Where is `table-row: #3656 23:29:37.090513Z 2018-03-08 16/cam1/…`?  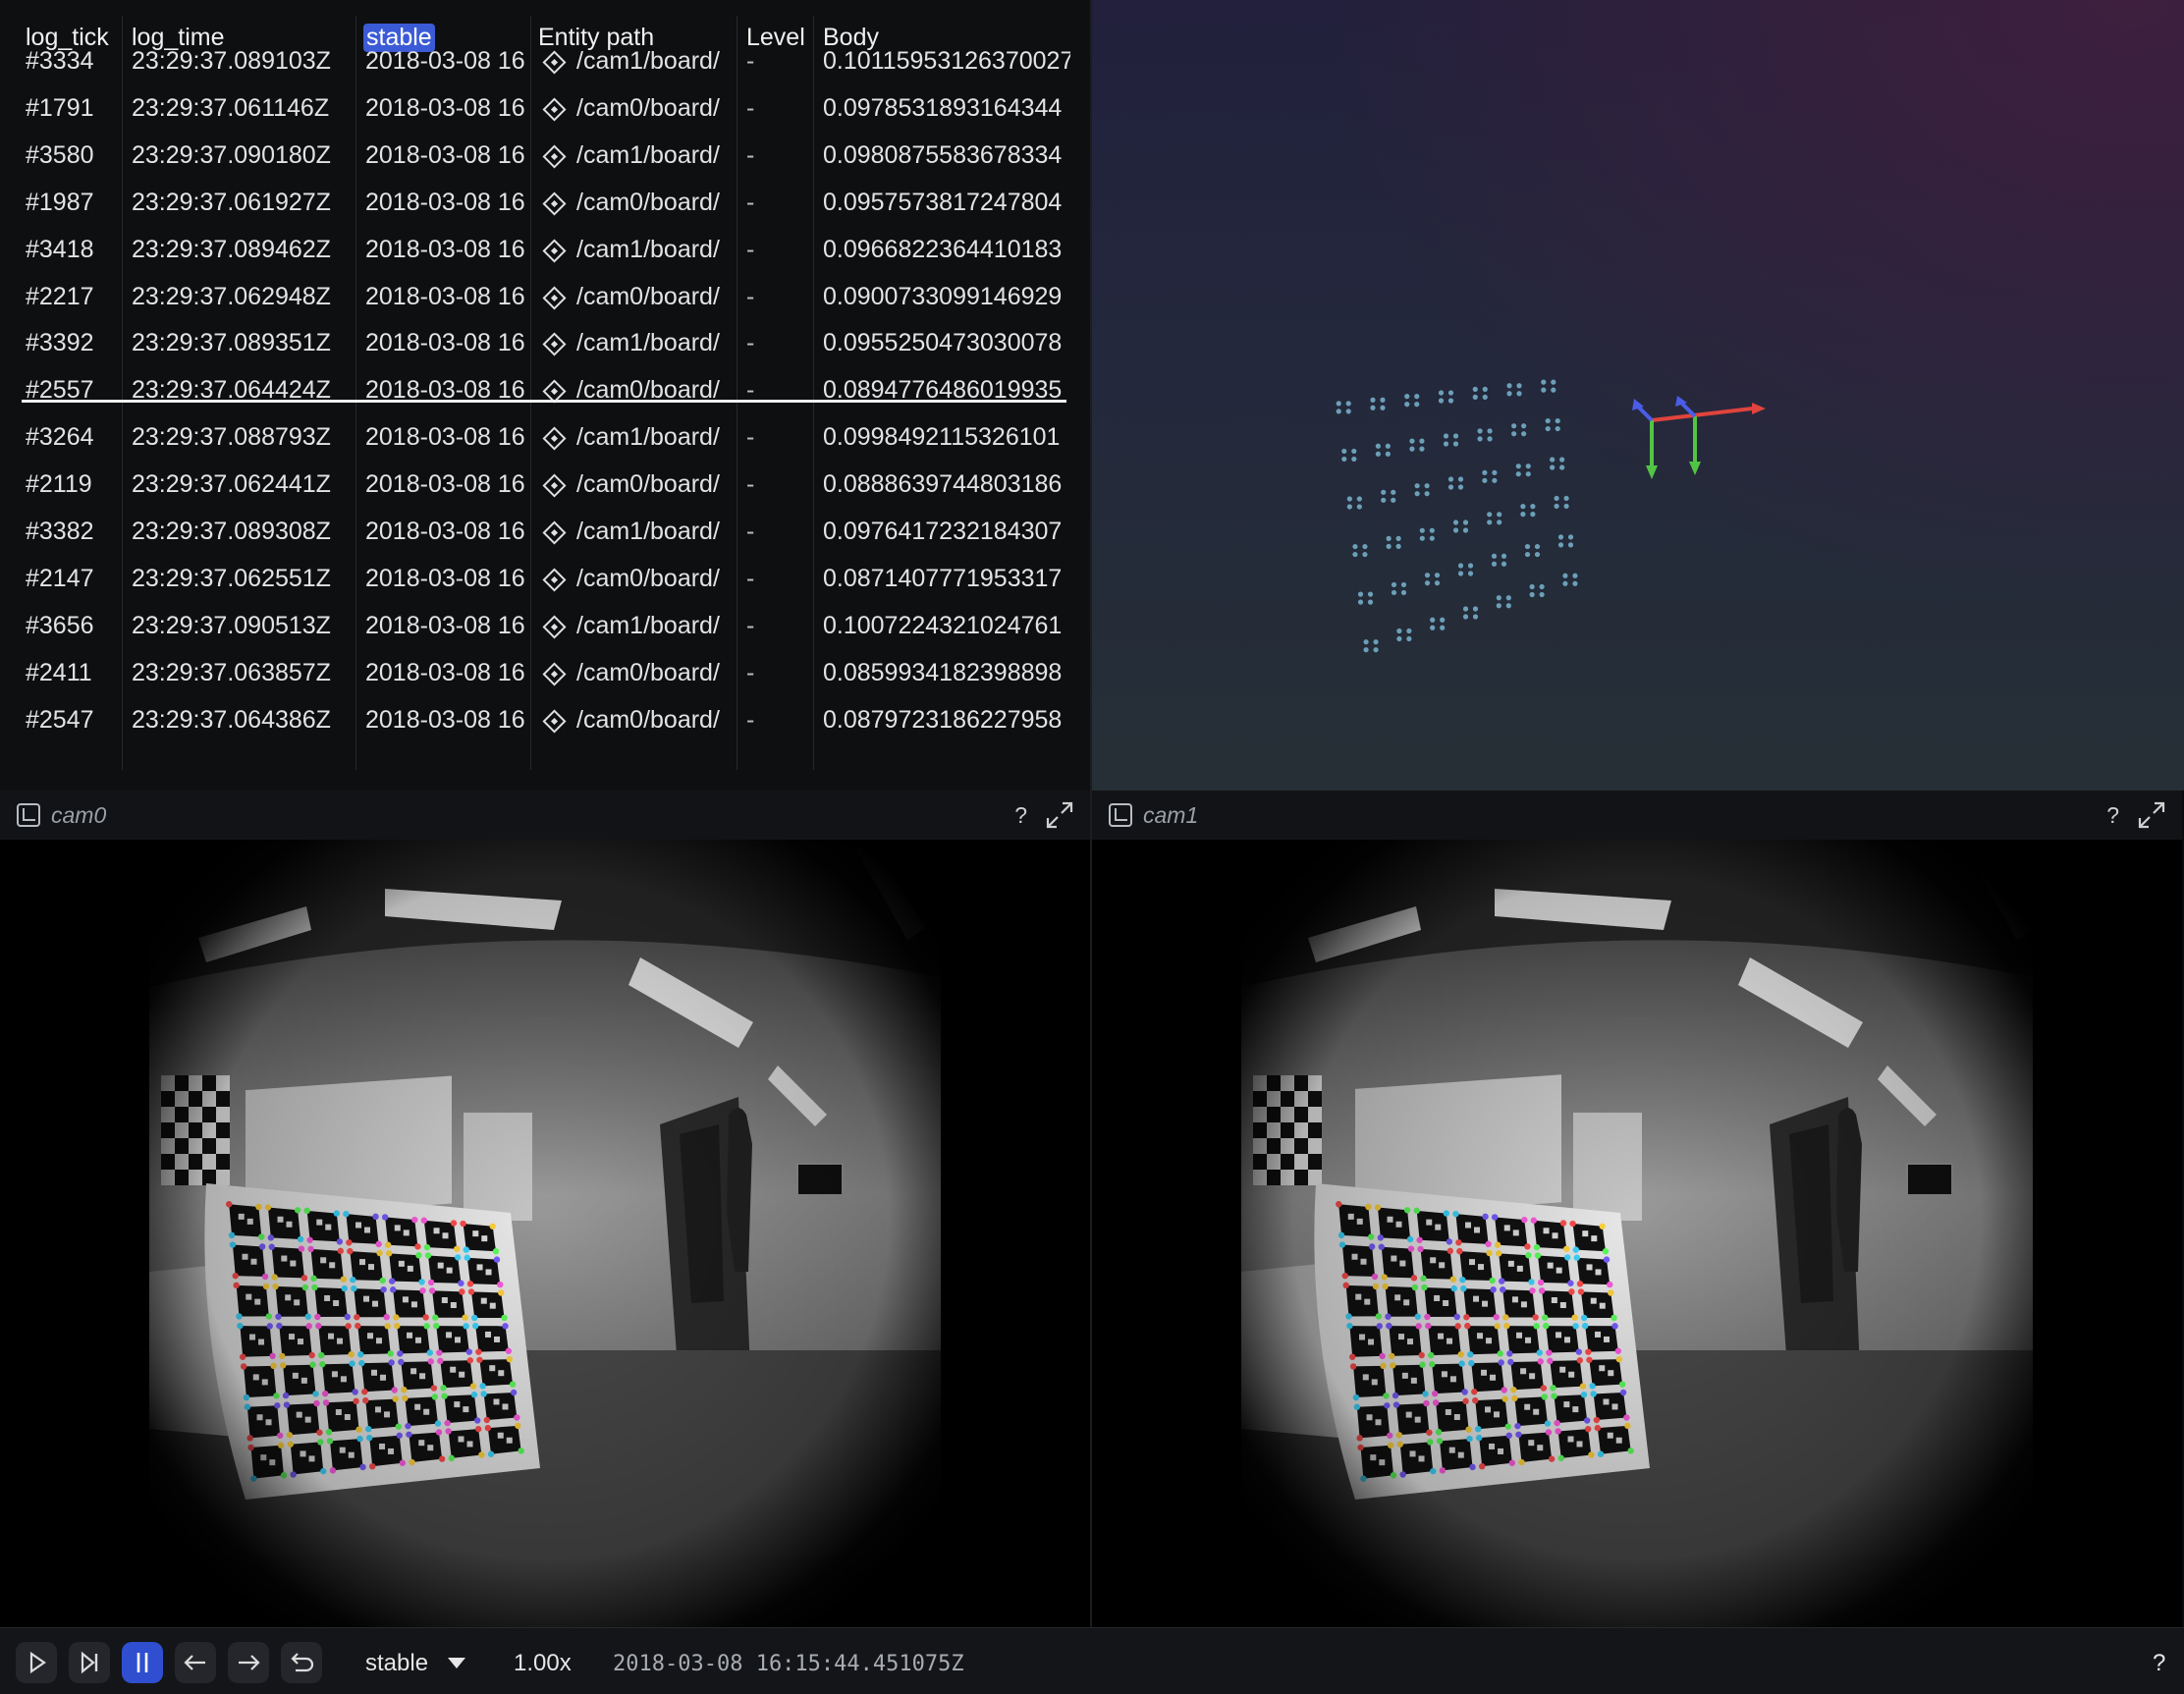
table-row: #3656 23:29:37.090513Z 2018-03-08 16/cam1/… is located at coordinates (535, 626).